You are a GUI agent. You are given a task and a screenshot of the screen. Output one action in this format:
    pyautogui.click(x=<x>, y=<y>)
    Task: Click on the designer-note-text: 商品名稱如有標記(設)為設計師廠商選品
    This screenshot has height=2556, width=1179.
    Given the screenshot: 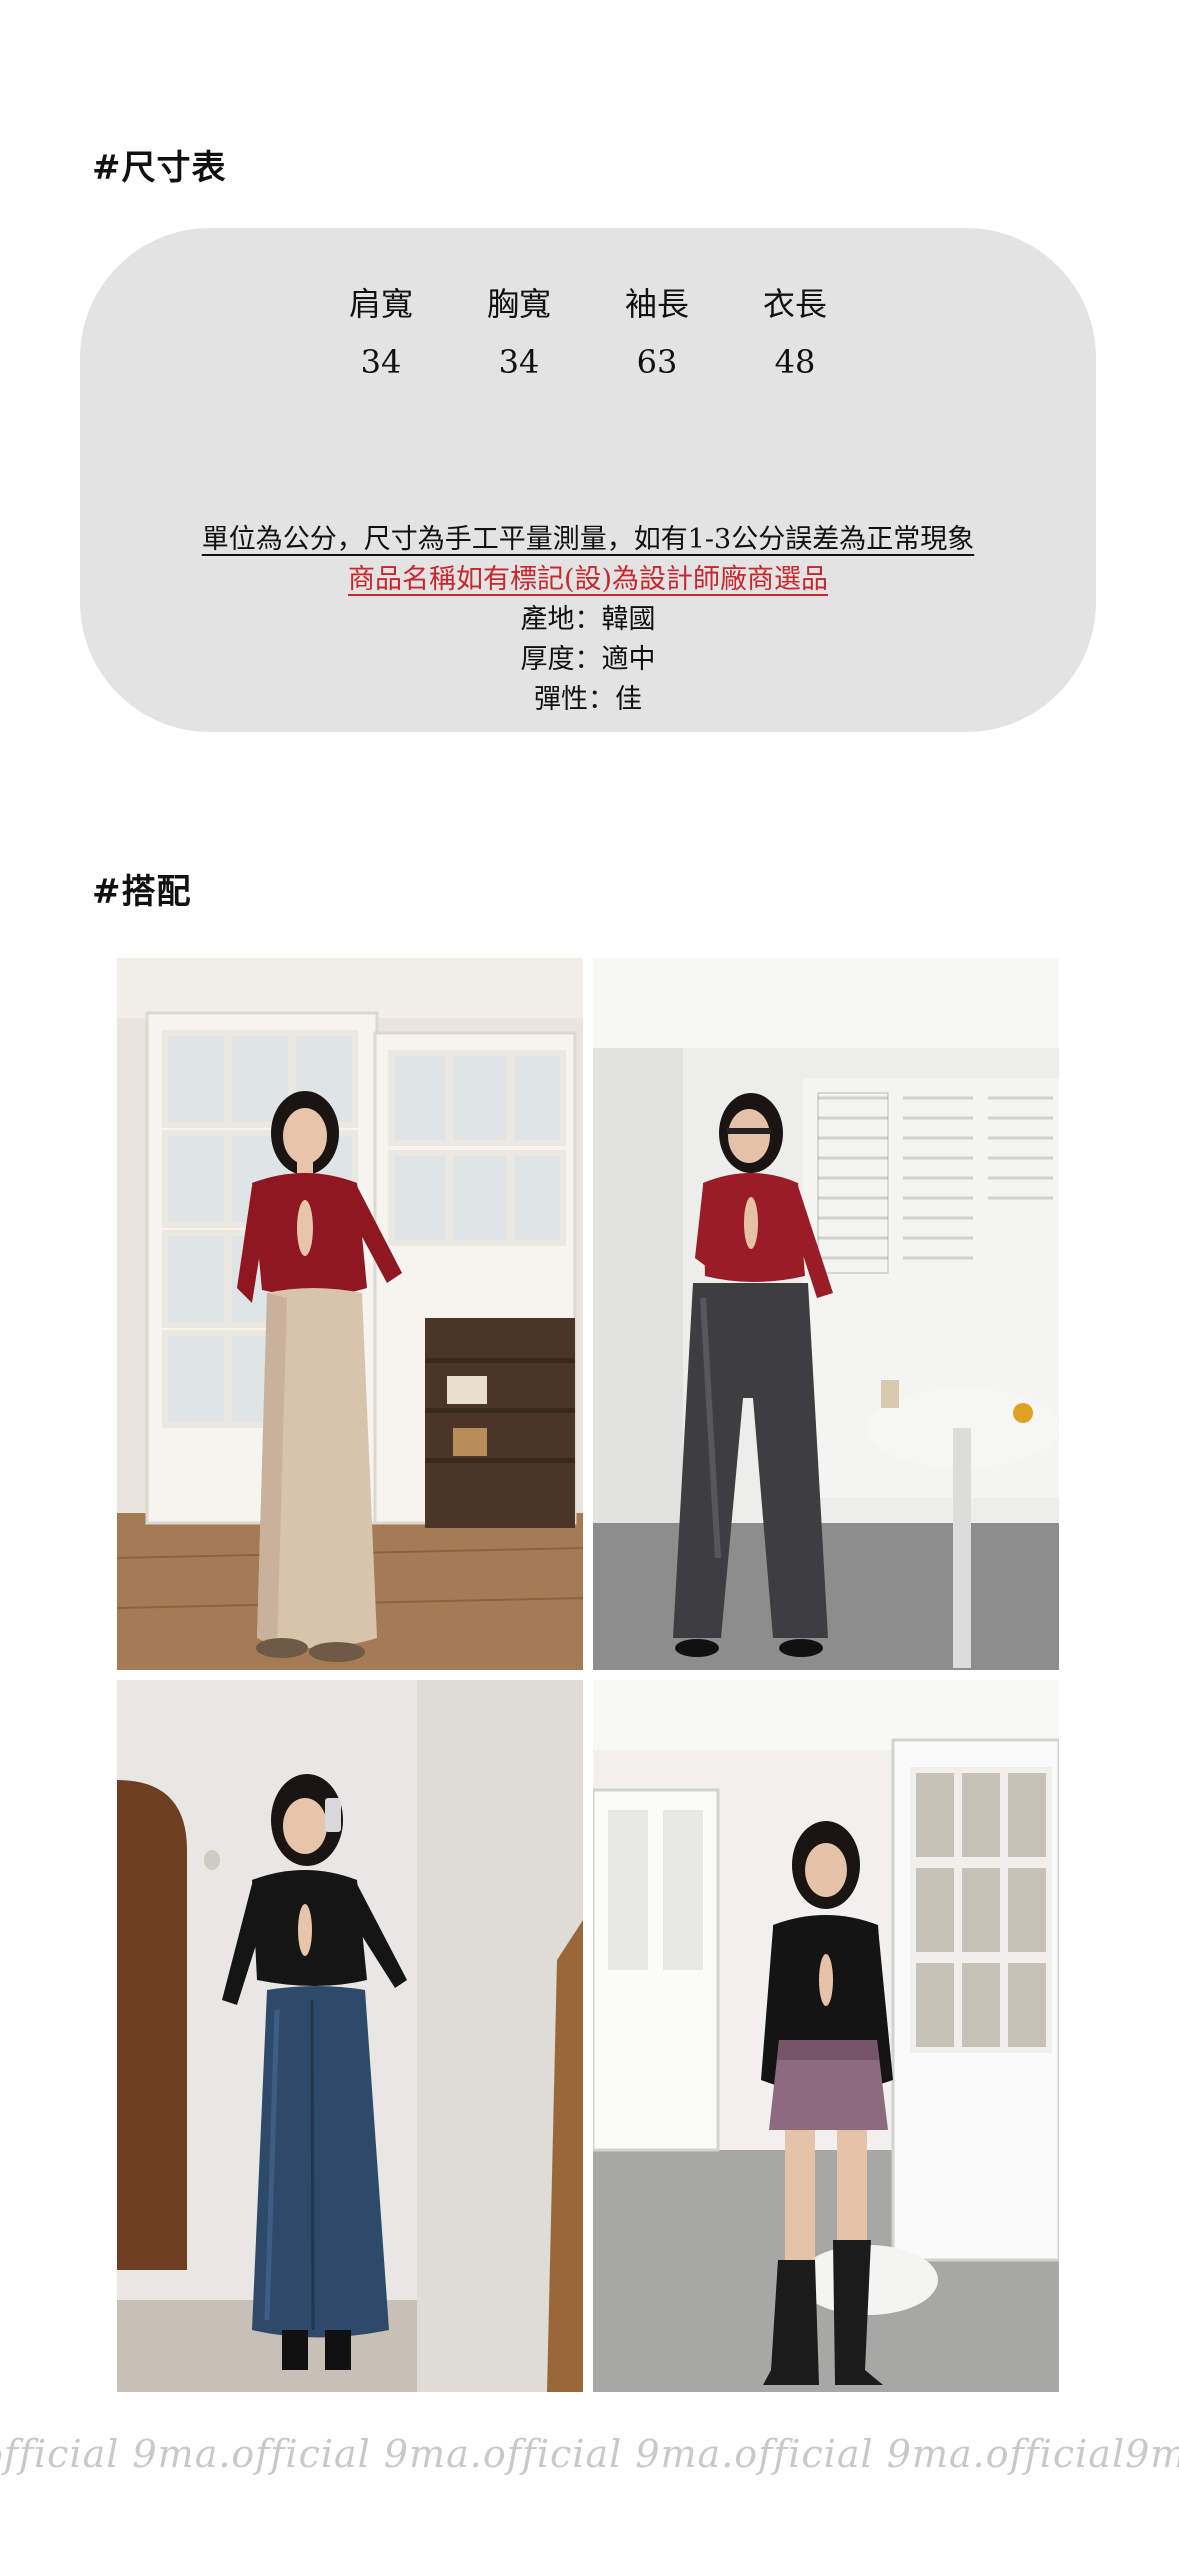 What is the action you would take?
    pyautogui.click(x=588, y=579)
    